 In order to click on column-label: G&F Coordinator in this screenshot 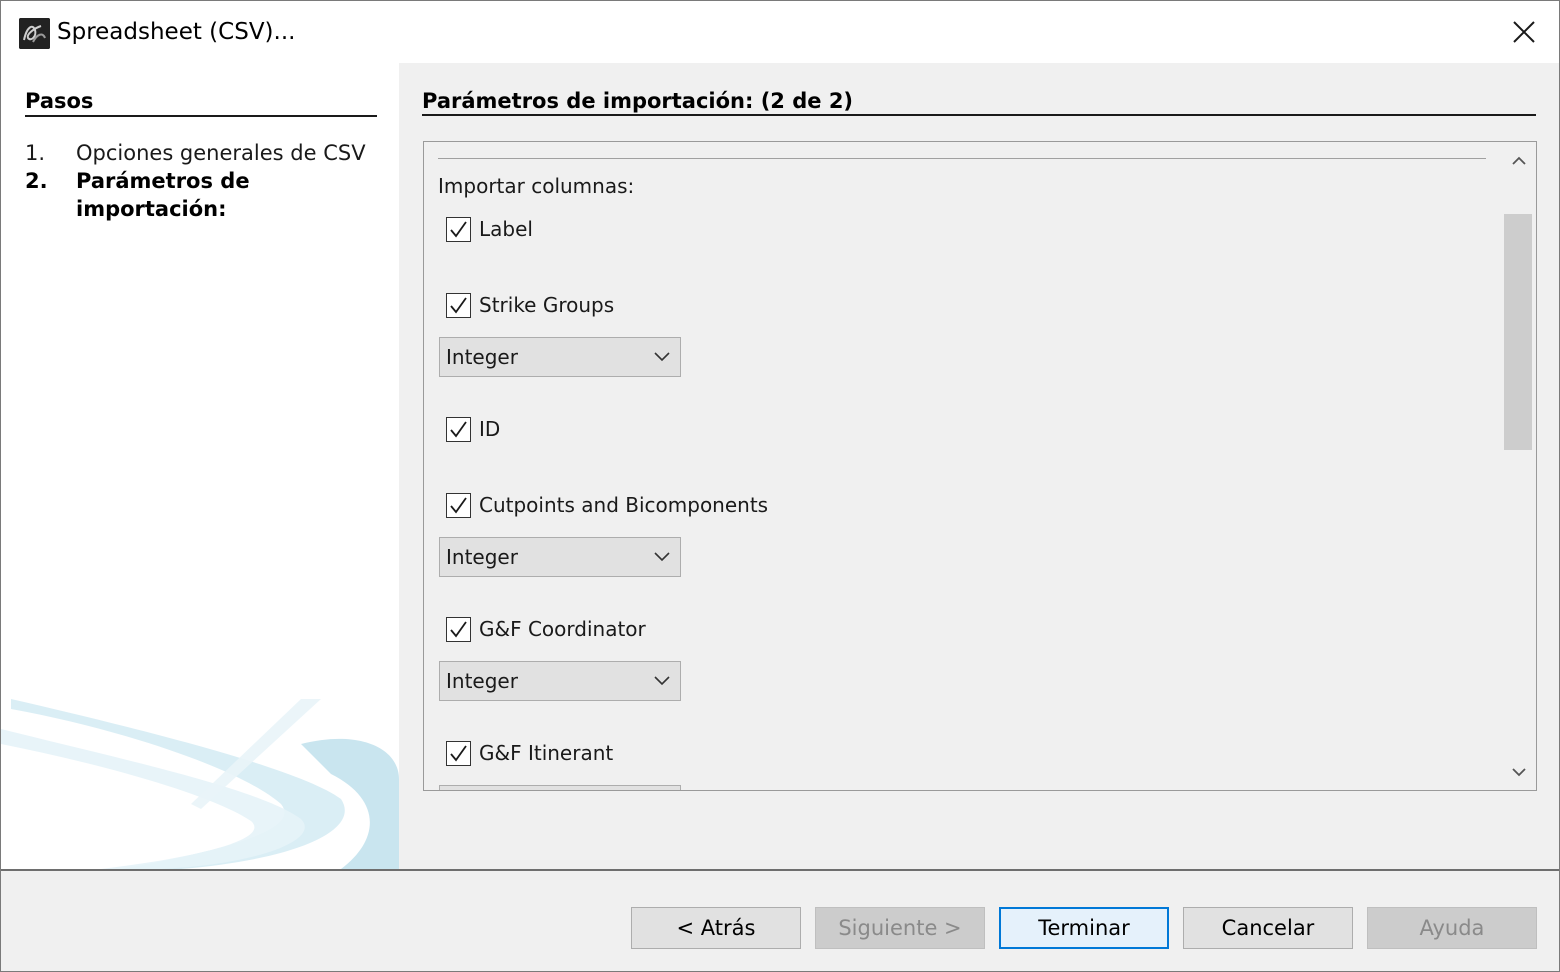, I will do `click(562, 629)`.